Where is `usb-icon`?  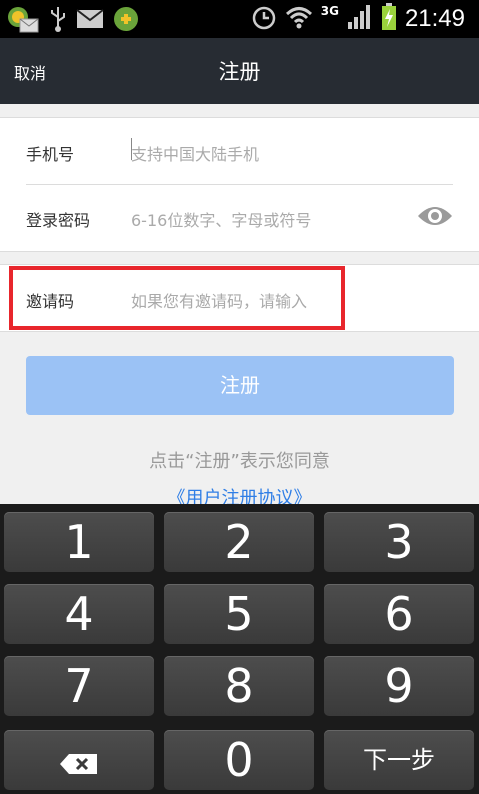
usb-icon is located at coordinates (58, 21).